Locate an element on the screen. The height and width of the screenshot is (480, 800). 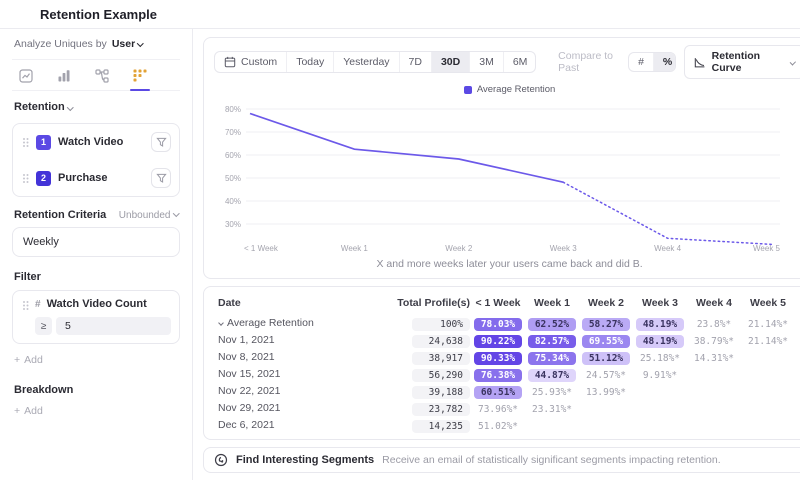
table-row: Nov 29, 2021 23,782 73.96%* 23.31%* is located at coordinates (507, 407).